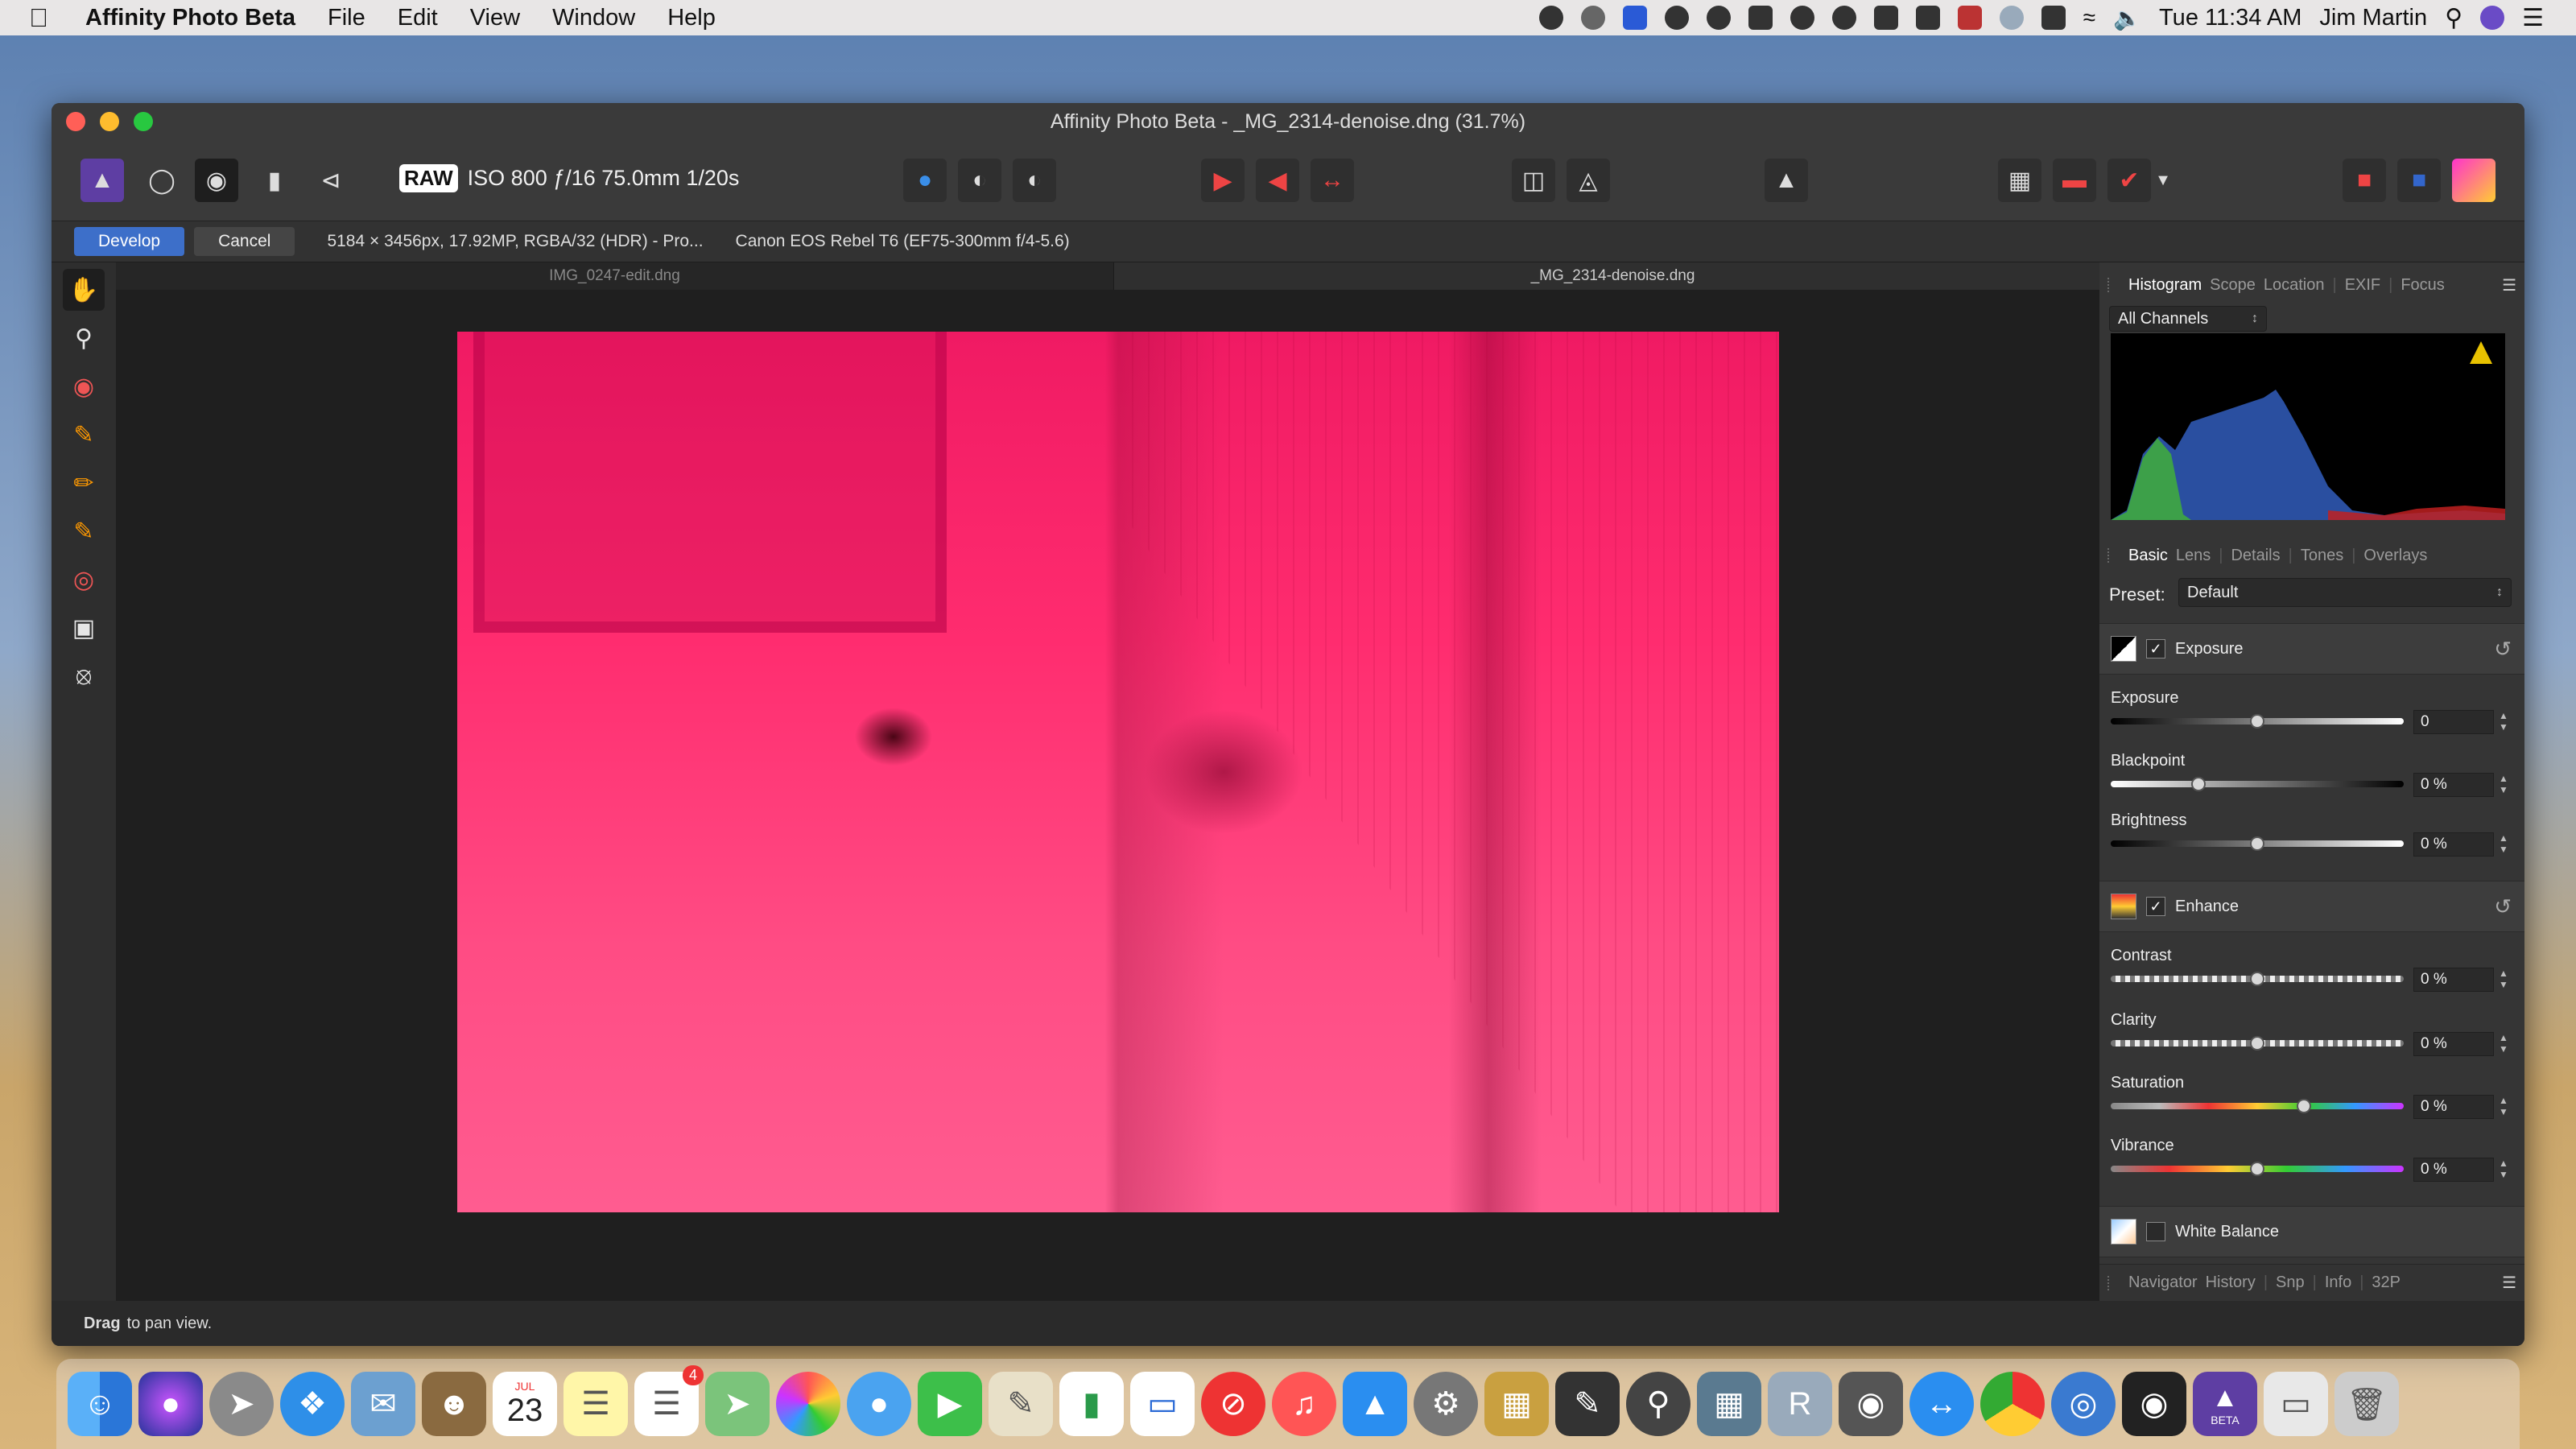 The height and width of the screenshot is (1449, 2576). Describe the element at coordinates (2257, 784) in the screenshot. I see `slider-track` at that location.